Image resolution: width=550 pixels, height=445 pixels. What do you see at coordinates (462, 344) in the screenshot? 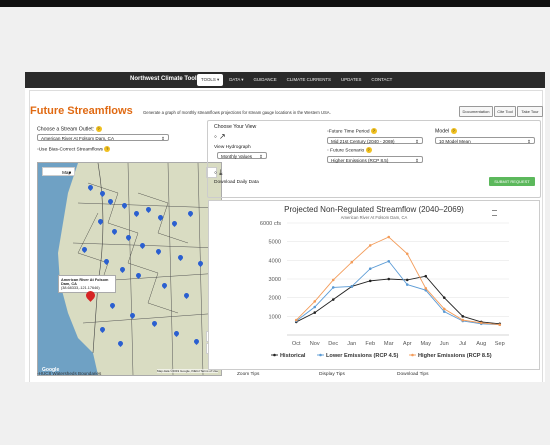
I see `x-tick-label: Jul` at bounding box center [462, 344].